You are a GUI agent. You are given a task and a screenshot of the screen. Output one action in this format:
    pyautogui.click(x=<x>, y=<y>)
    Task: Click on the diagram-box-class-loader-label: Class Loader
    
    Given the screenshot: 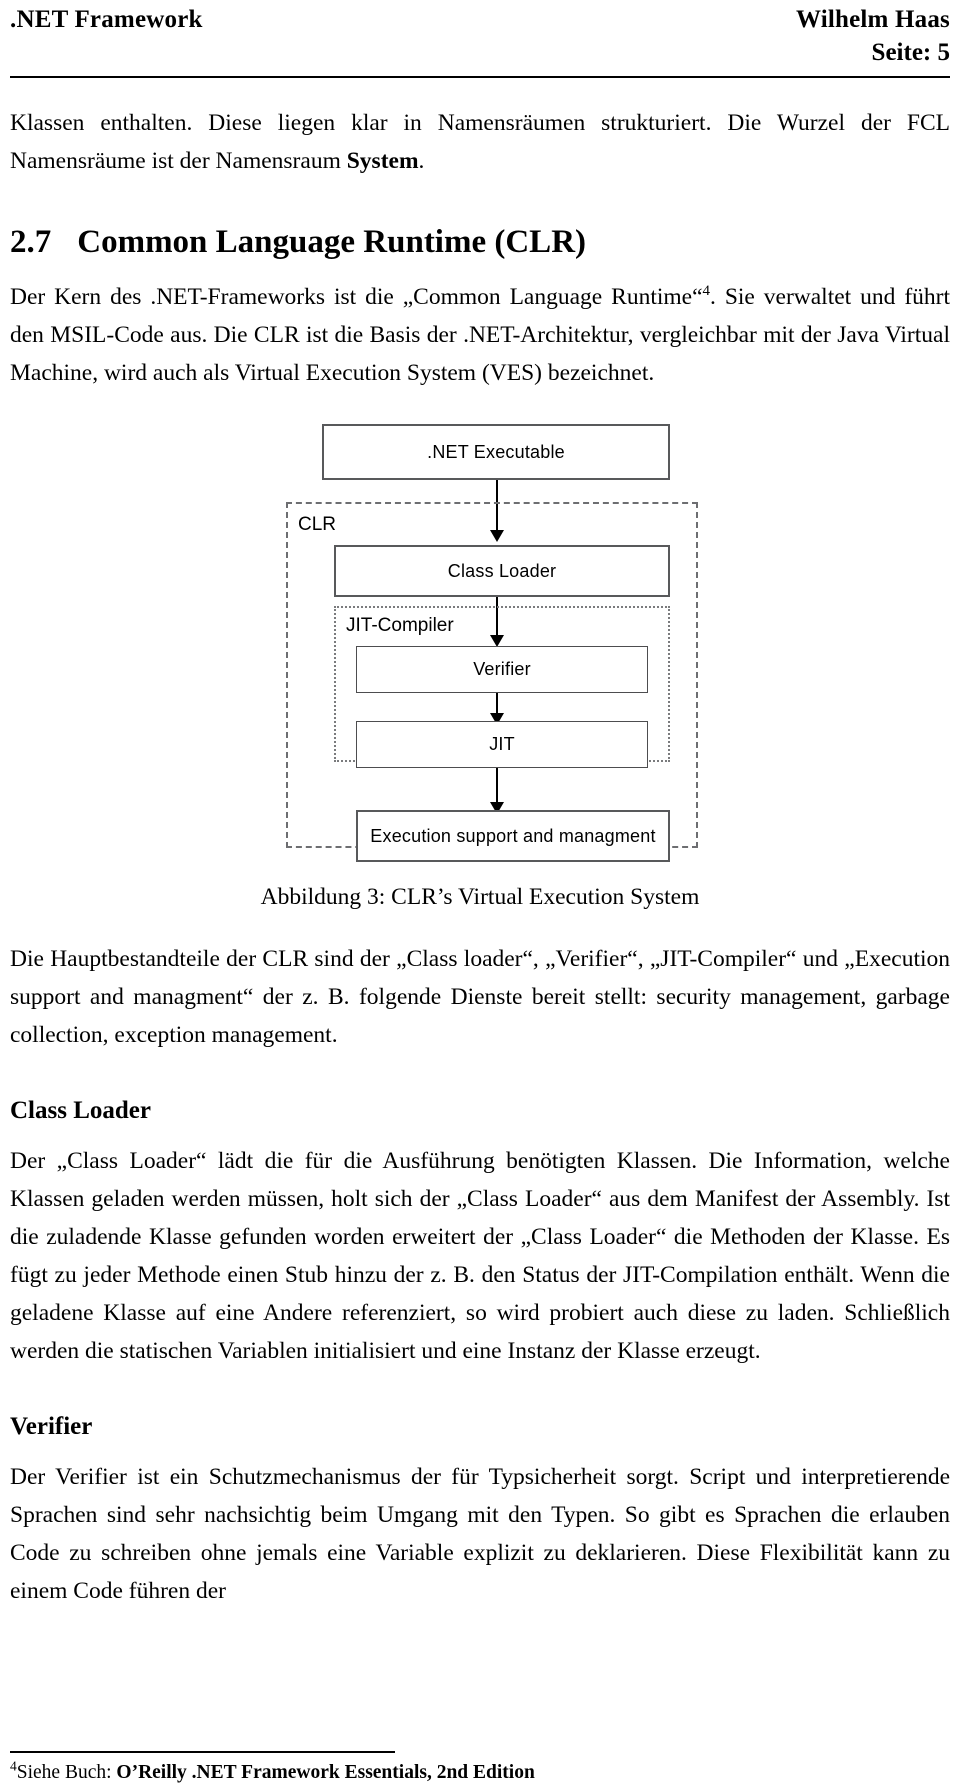 What is the action you would take?
    pyautogui.click(x=502, y=570)
    